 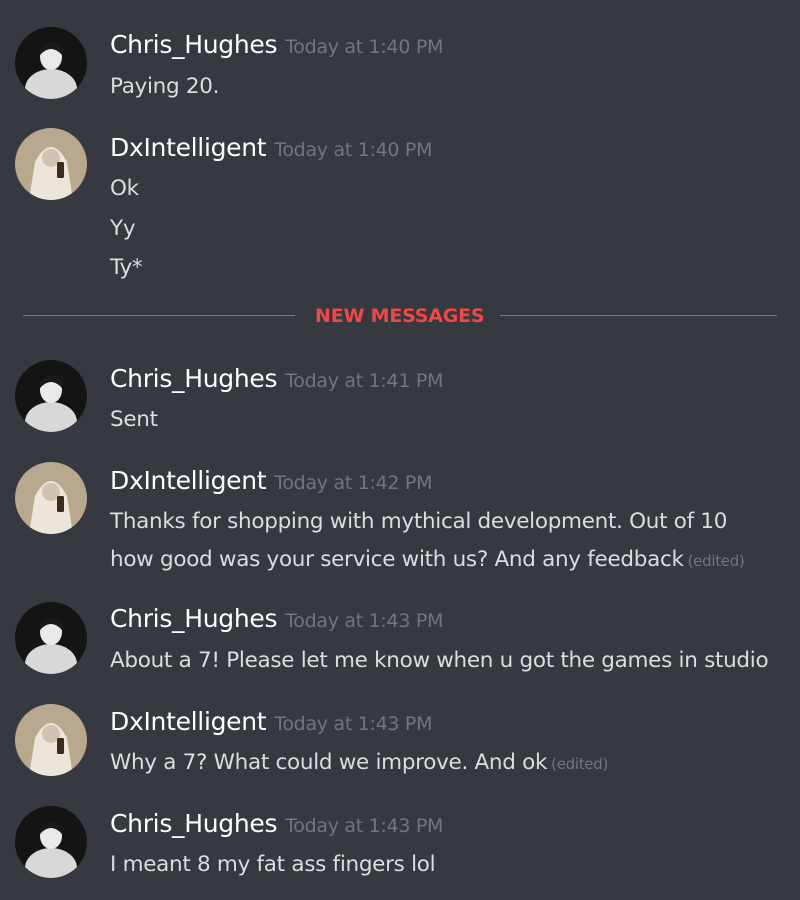 What do you see at coordinates (273, 864) in the screenshot?
I see `message-text: I meant 8 my fat ass fingers lol` at bounding box center [273, 864].